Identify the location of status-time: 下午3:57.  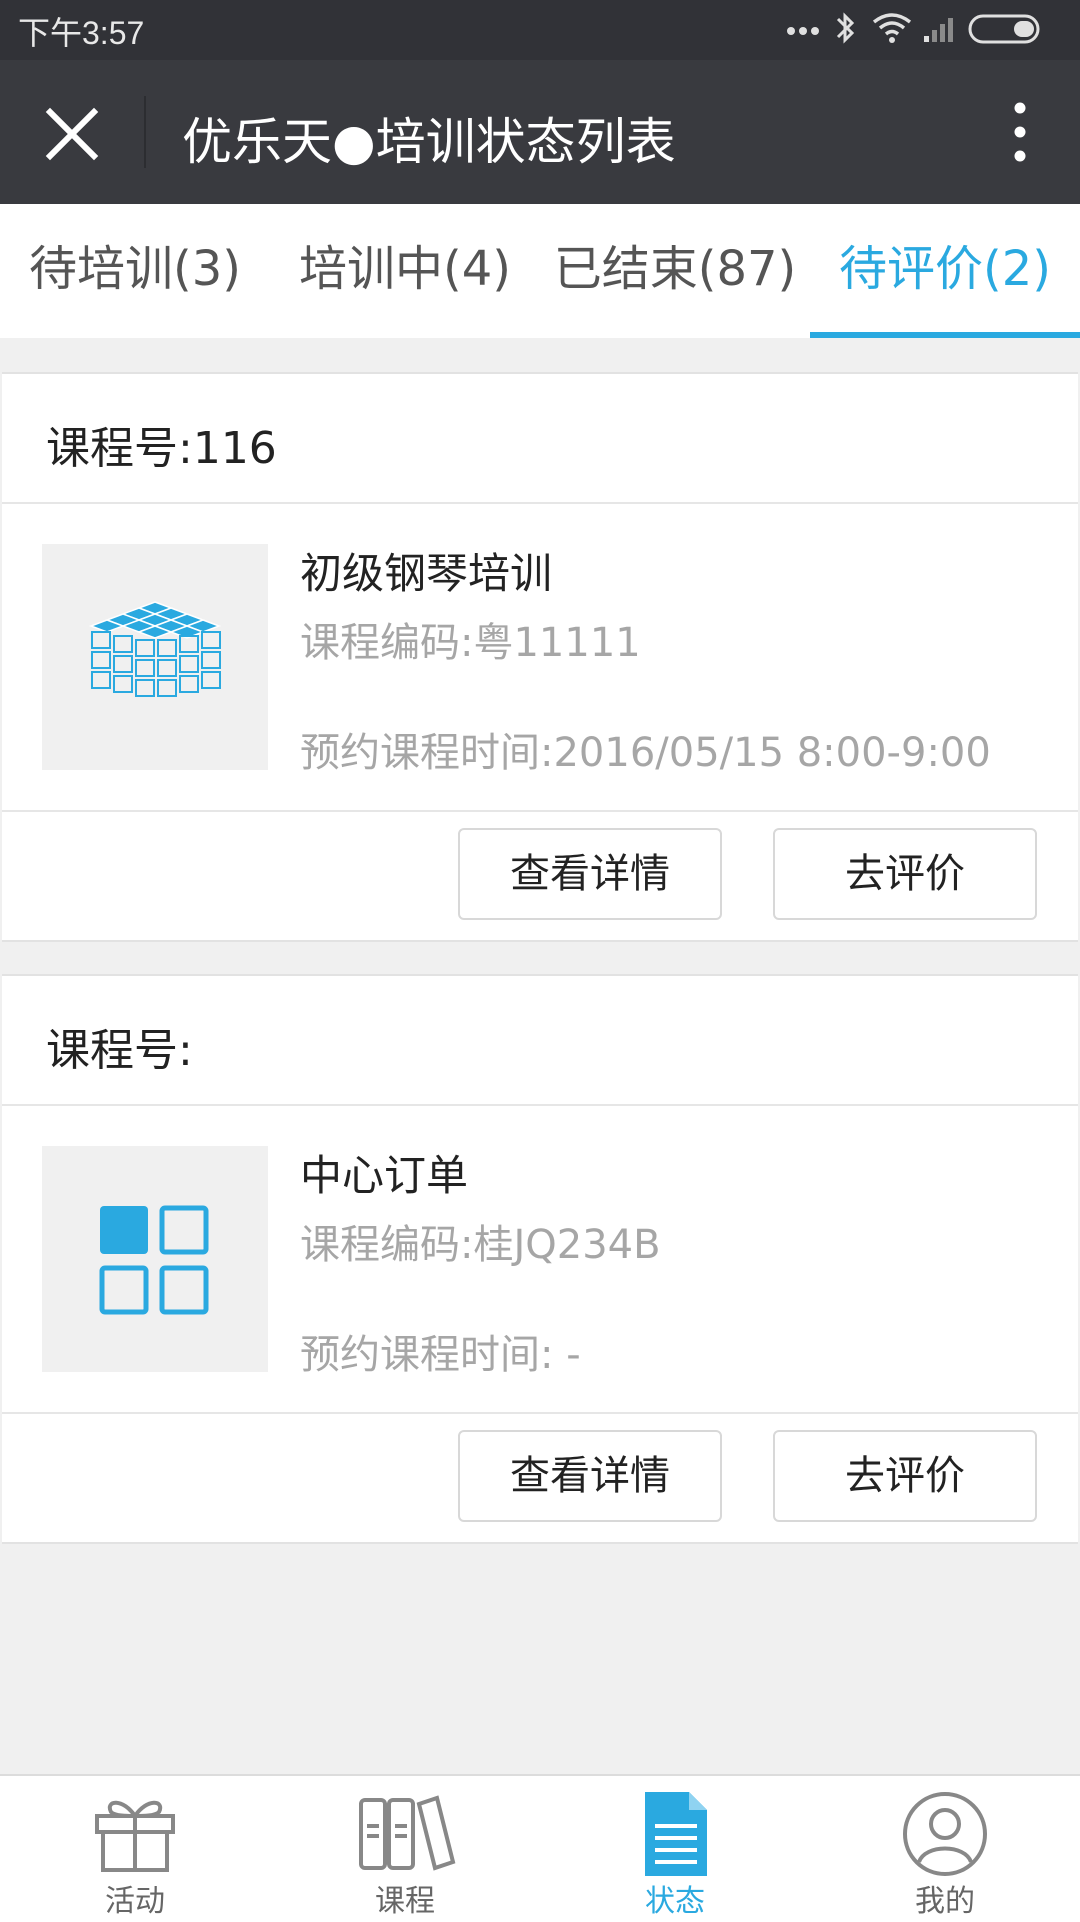
(81, 33).